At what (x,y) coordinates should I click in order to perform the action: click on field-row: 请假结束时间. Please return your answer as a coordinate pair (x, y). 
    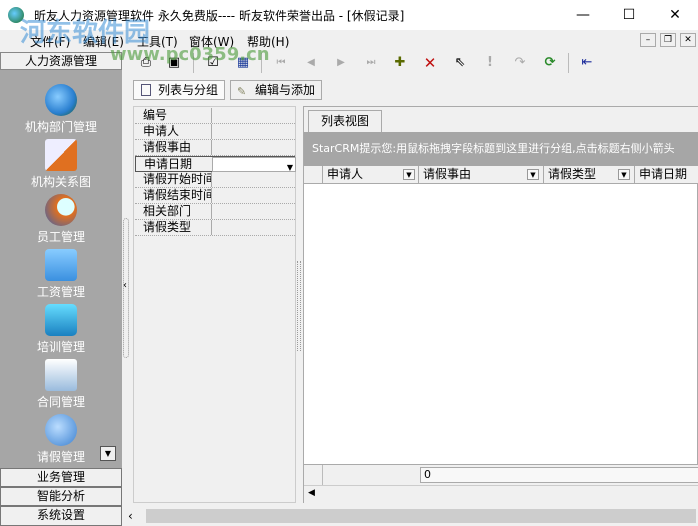
    Looking at the image, I should click on (215, 196).